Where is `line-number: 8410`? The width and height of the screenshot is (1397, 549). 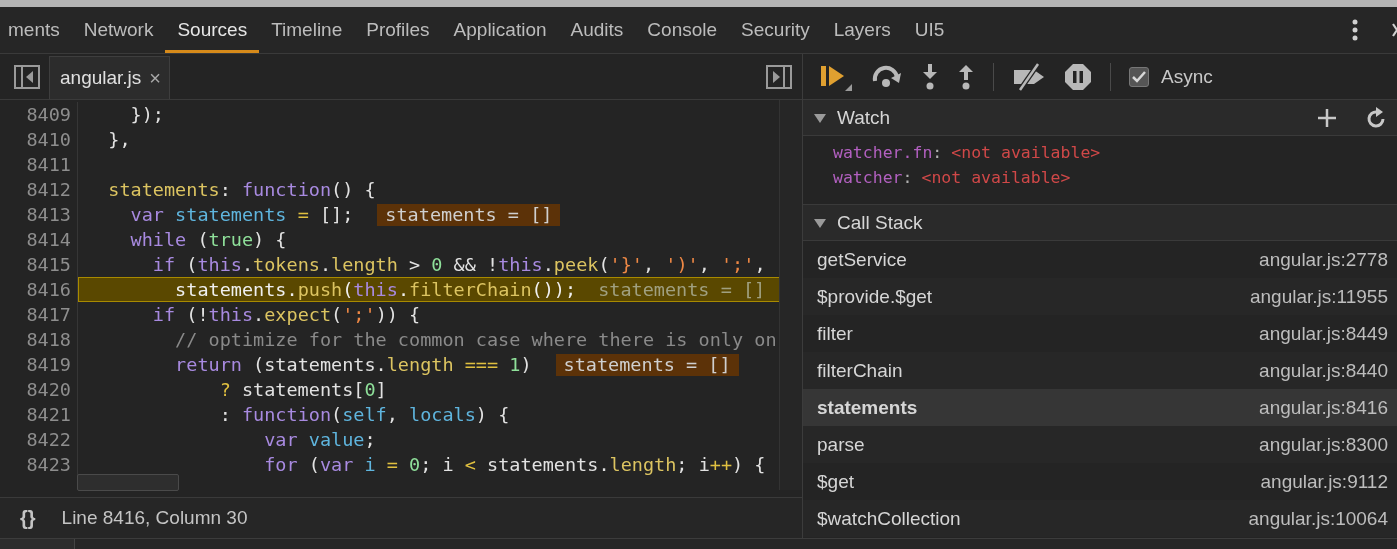 line-number: 8410 is located at coordinates (39, 139).